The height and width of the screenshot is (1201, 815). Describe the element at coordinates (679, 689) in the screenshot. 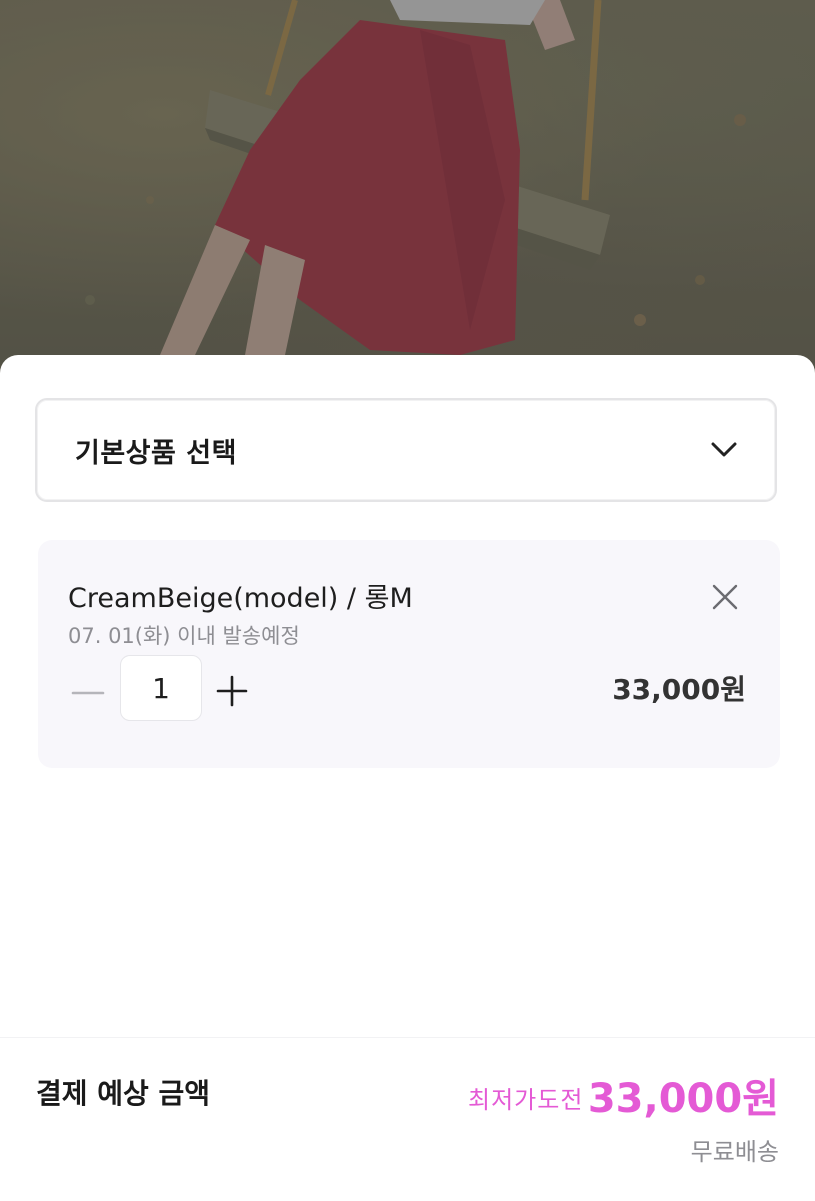

I see `option-price: 33,000원` at that location.